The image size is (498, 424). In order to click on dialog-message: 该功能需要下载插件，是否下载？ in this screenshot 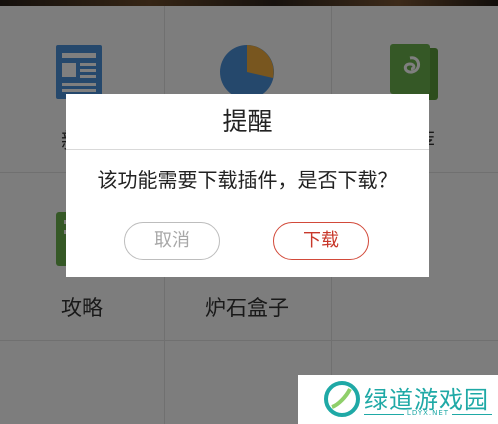, I will do `click(247, 180)`.